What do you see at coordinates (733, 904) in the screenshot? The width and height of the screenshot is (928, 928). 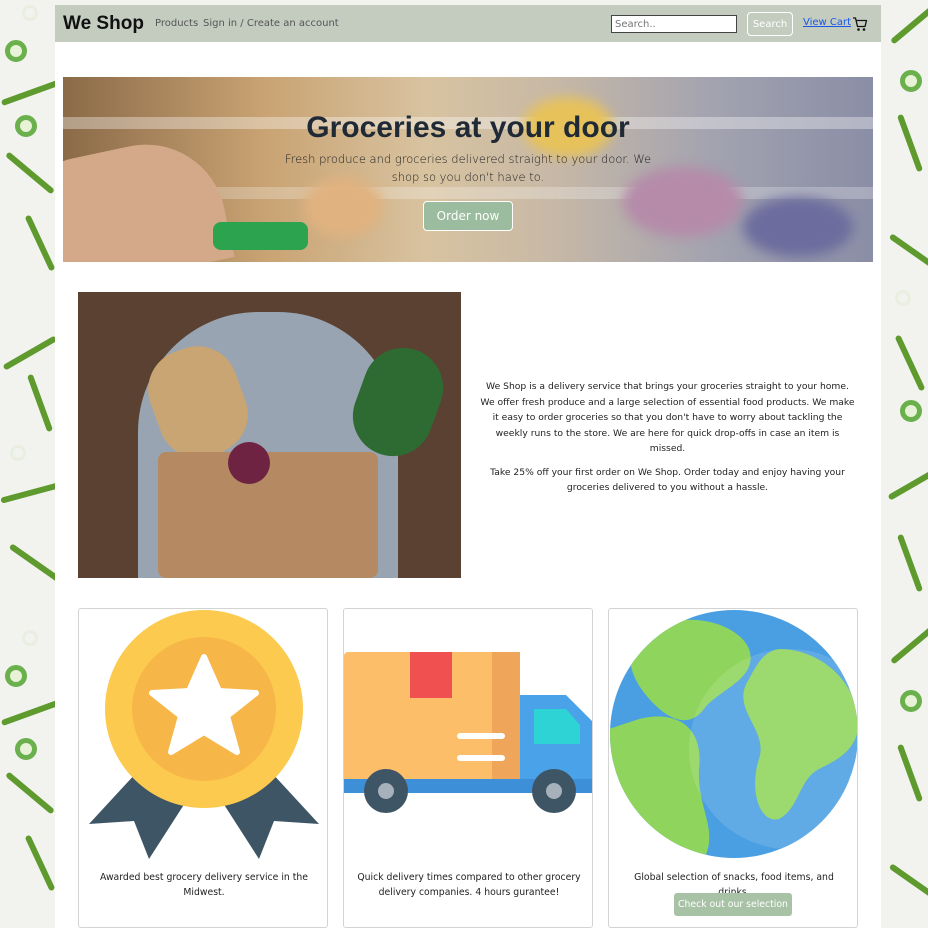 I see `check-selection-button: Check out our selection` at bounding box center [733, 904].